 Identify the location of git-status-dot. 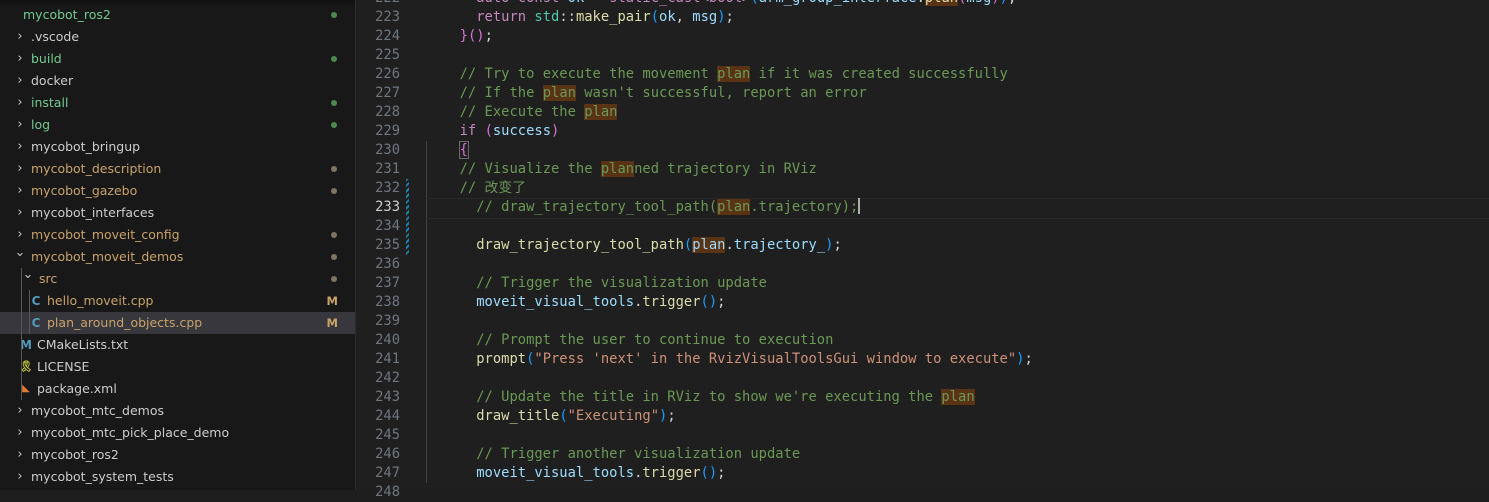
(334, 279).